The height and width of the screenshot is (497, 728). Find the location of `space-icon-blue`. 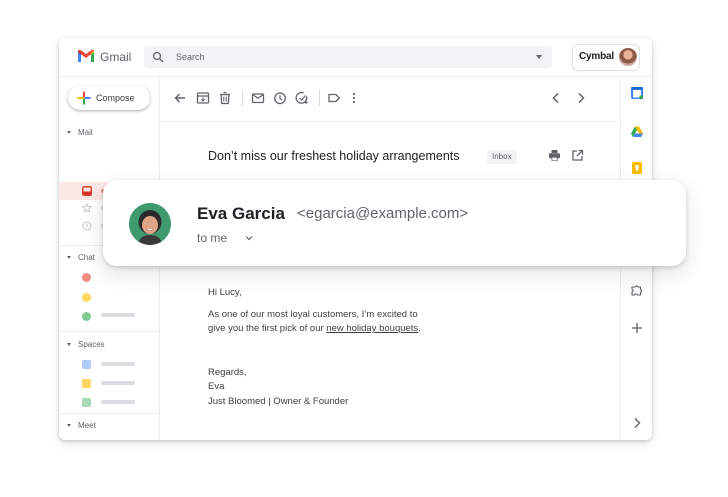

space-icon-blue is located at coordinates (86, 364).